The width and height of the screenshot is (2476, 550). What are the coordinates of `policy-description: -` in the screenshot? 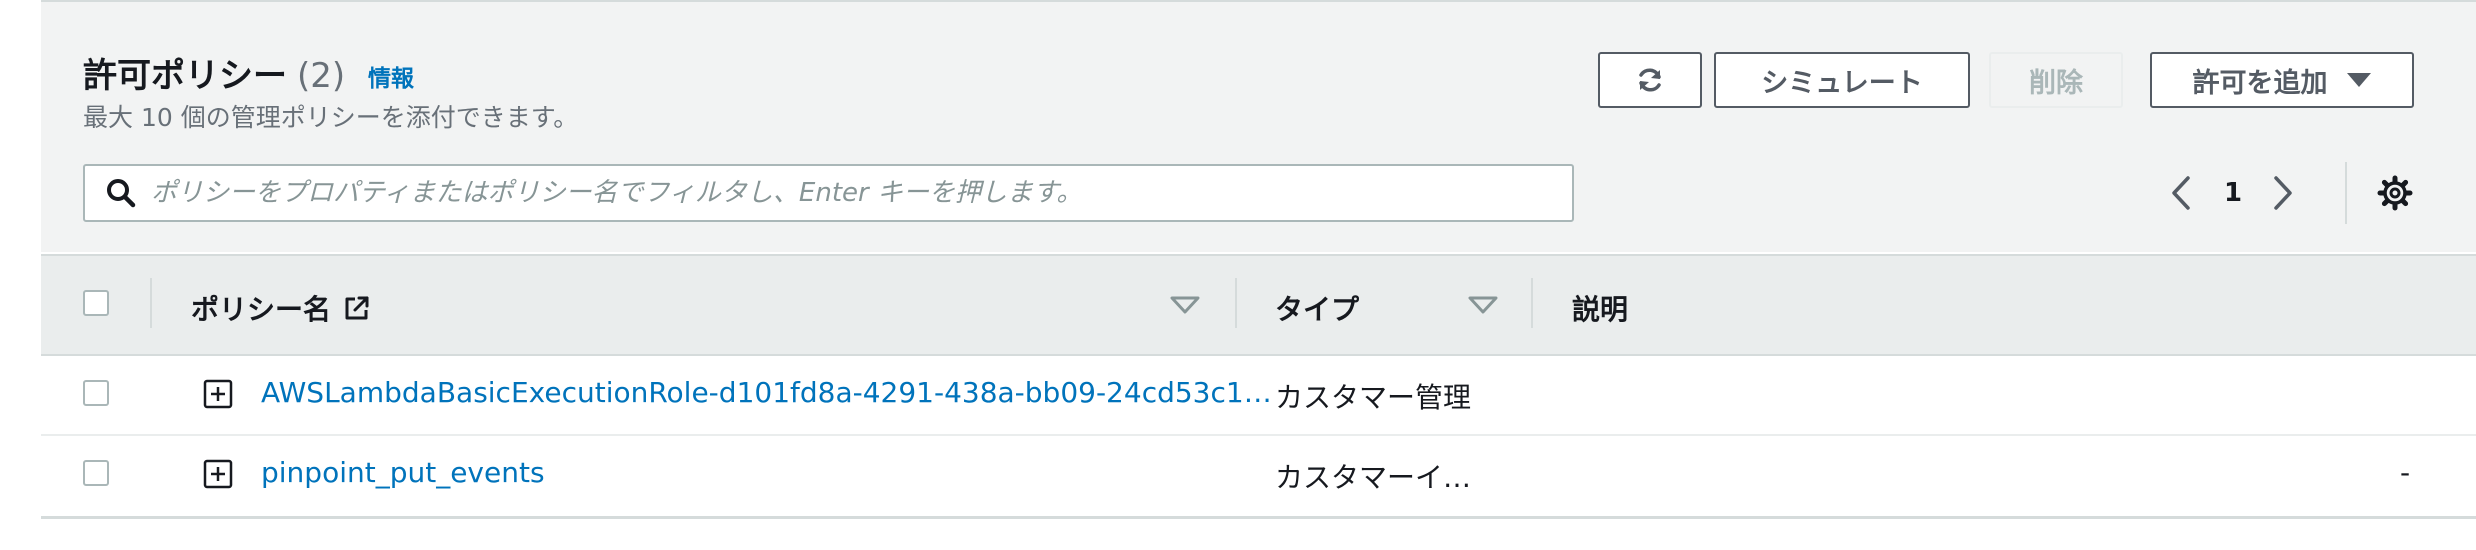 It's located at (2405, 472).